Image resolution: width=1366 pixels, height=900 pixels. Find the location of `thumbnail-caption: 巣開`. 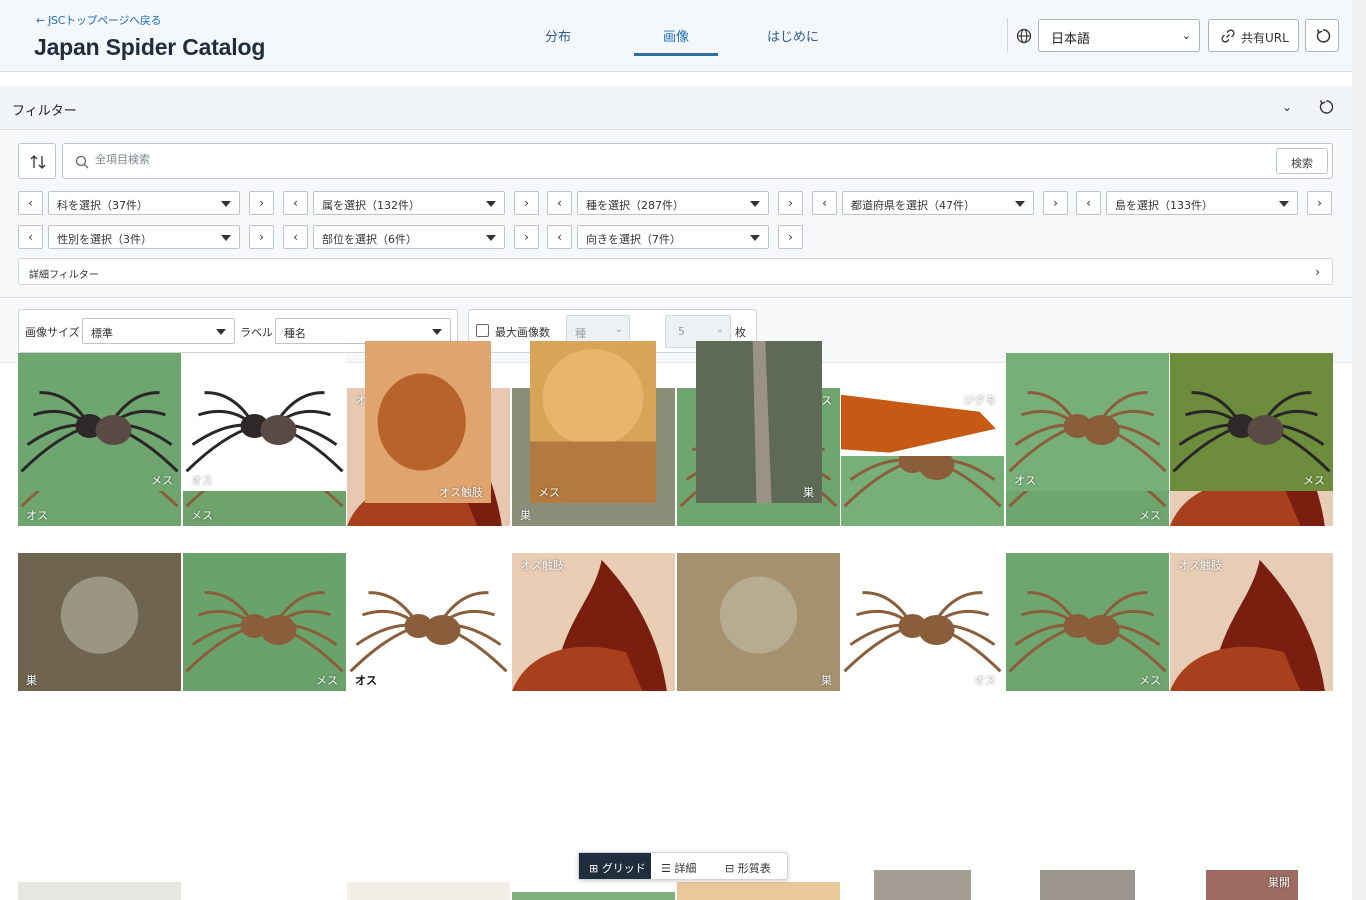

thumbnail-caption: 巣開 is located at coordinates (1279, 882).